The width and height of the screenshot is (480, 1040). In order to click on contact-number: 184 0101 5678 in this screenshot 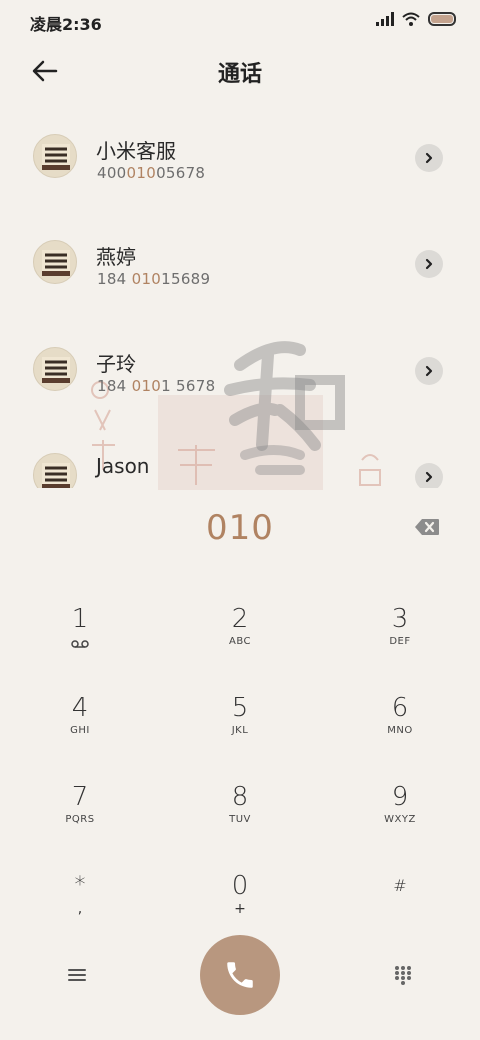, I will do `click(156, 386)`.